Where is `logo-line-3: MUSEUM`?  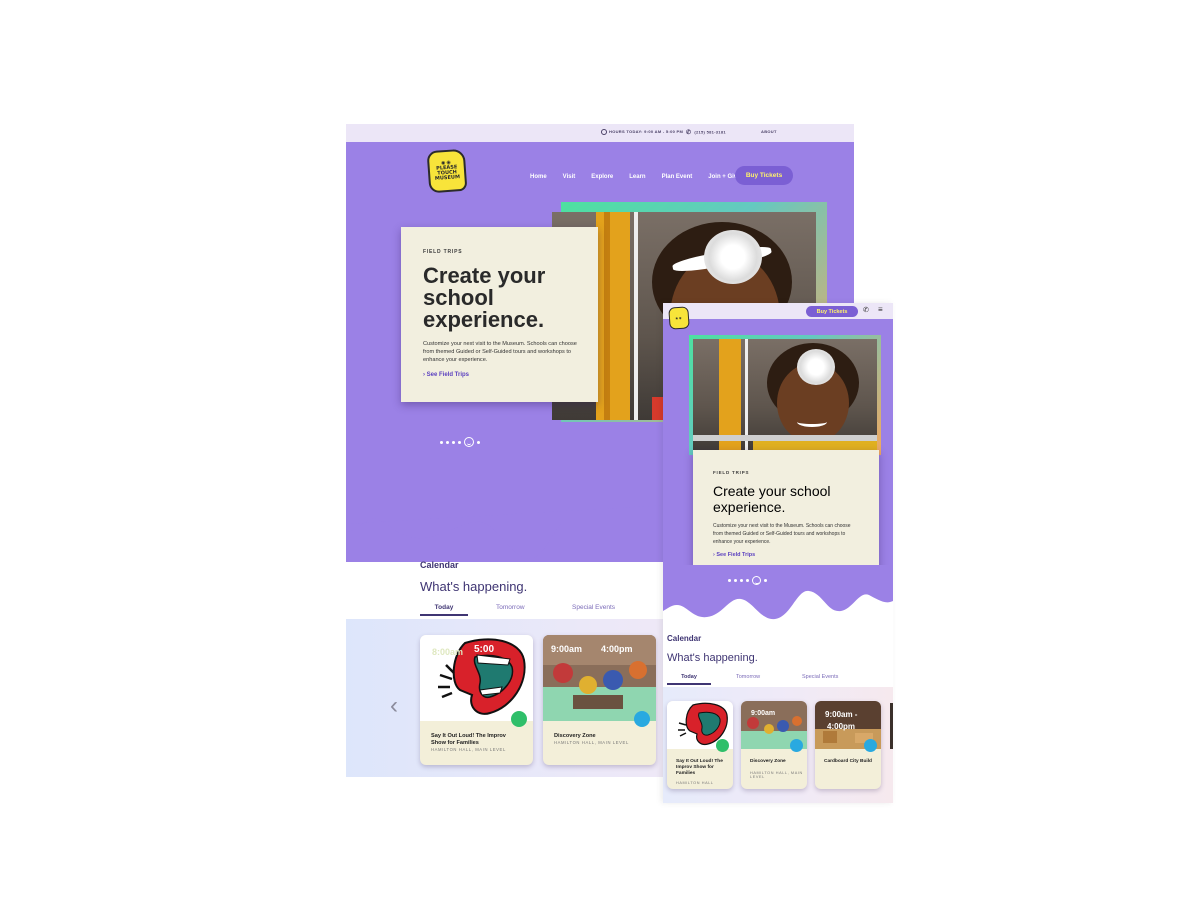
logo-line-3: MUSEUM is located at coordinates (447, 178).